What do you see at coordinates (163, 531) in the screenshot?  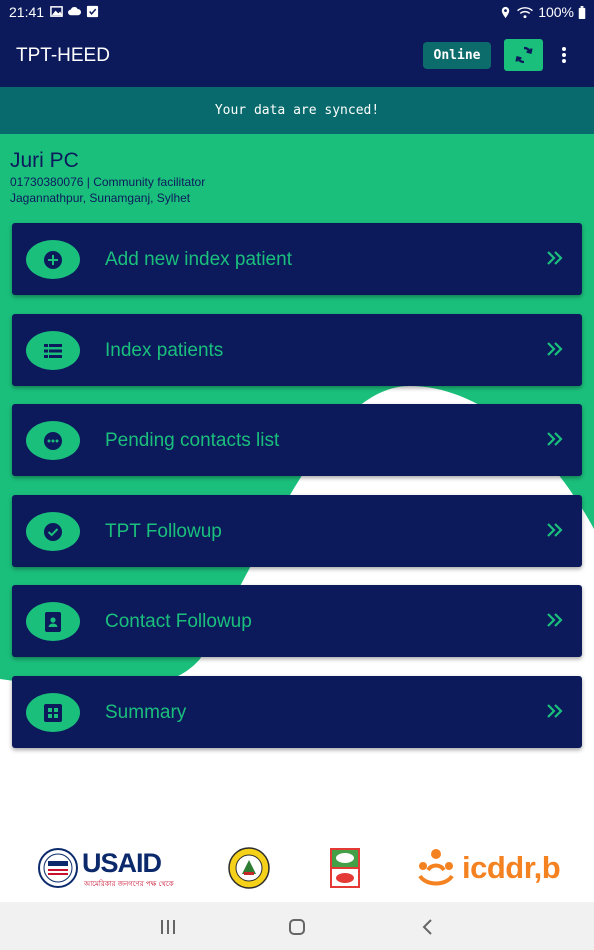 I see `menu-label: TPT Followup` at bounding box center [163, 531].